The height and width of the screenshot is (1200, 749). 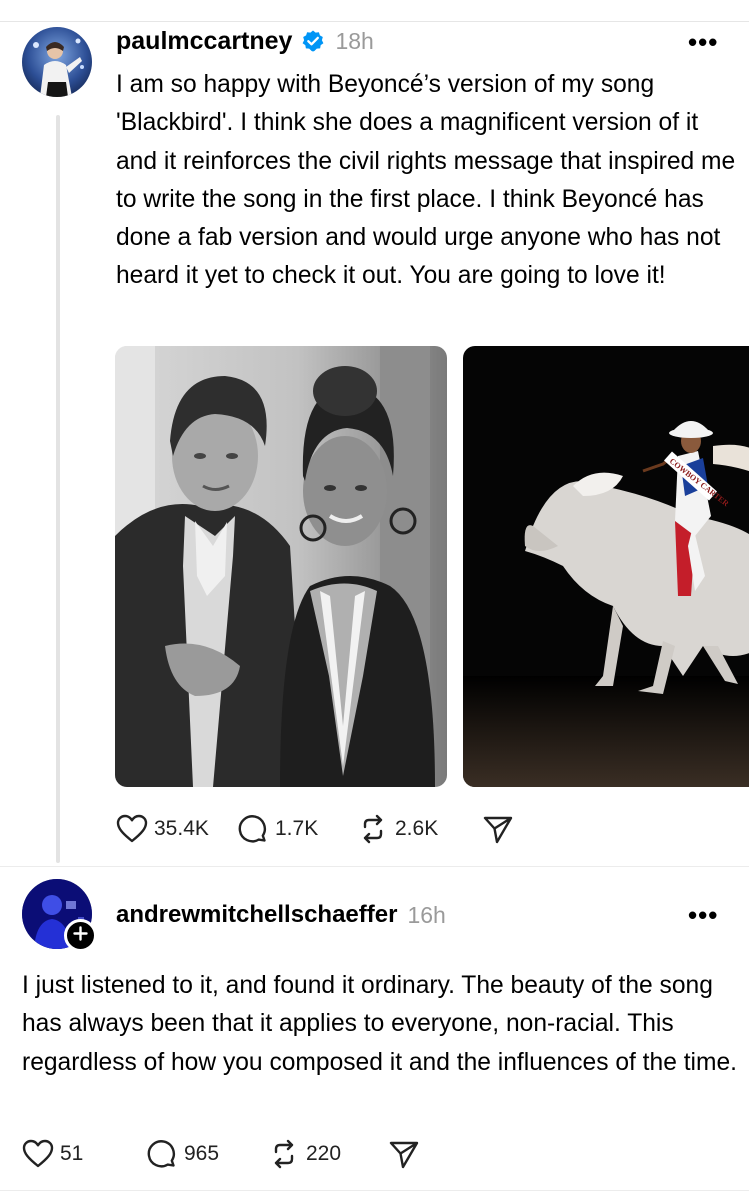 What do you see at coordinates (58, 489) in the screenshot?
I see `thread-line` at bounding box center [58, 489].